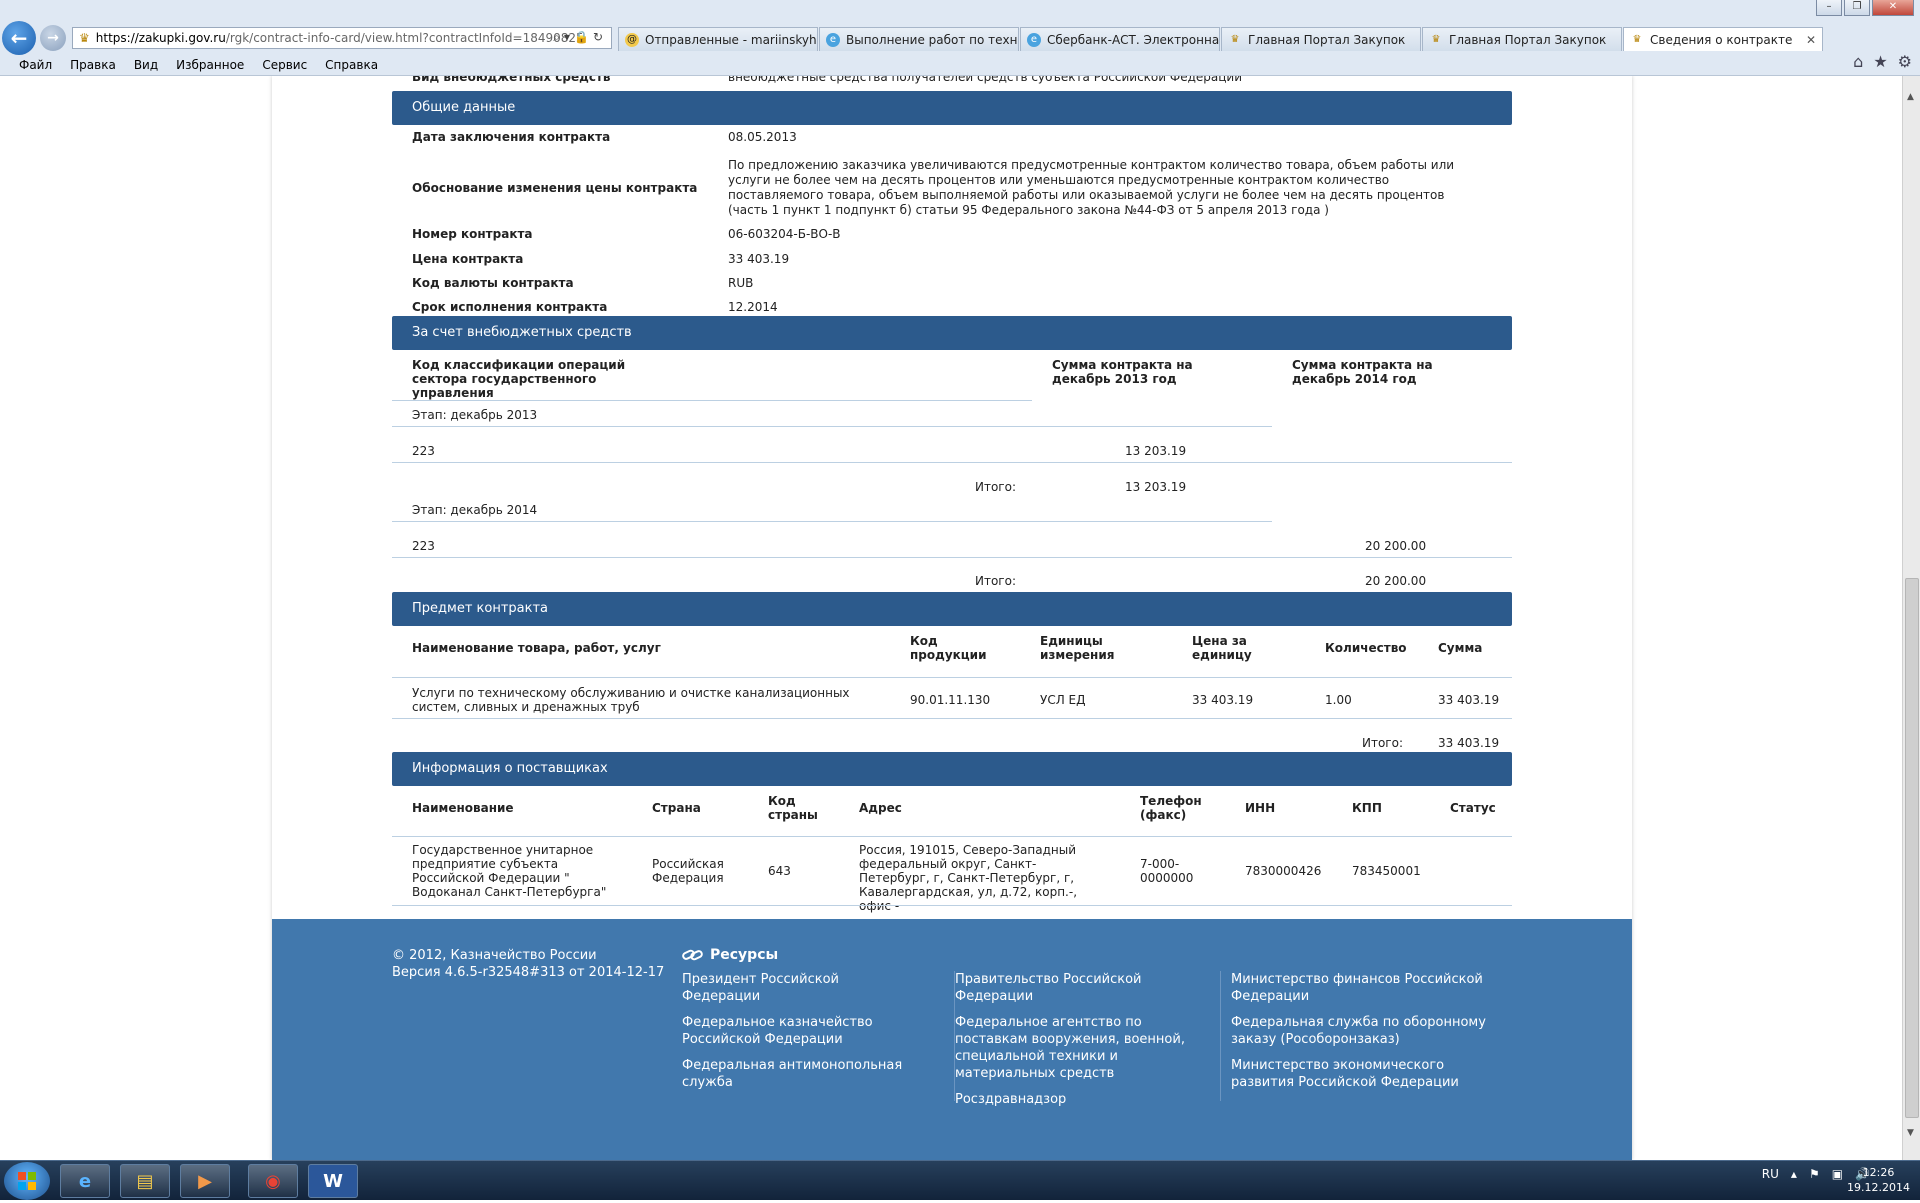  Describe the element at coordinates (1222, 648) in the screenshot. I see `col-header: Цена за единицу` at that location.